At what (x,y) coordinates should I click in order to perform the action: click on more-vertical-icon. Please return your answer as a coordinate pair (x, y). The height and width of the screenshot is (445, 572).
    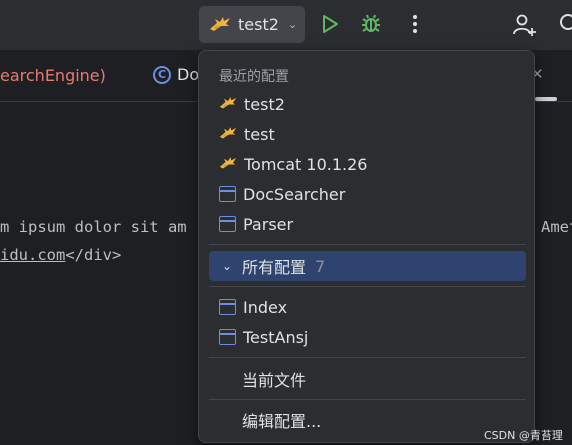
    Looking at the image, I should click on (415, 24).